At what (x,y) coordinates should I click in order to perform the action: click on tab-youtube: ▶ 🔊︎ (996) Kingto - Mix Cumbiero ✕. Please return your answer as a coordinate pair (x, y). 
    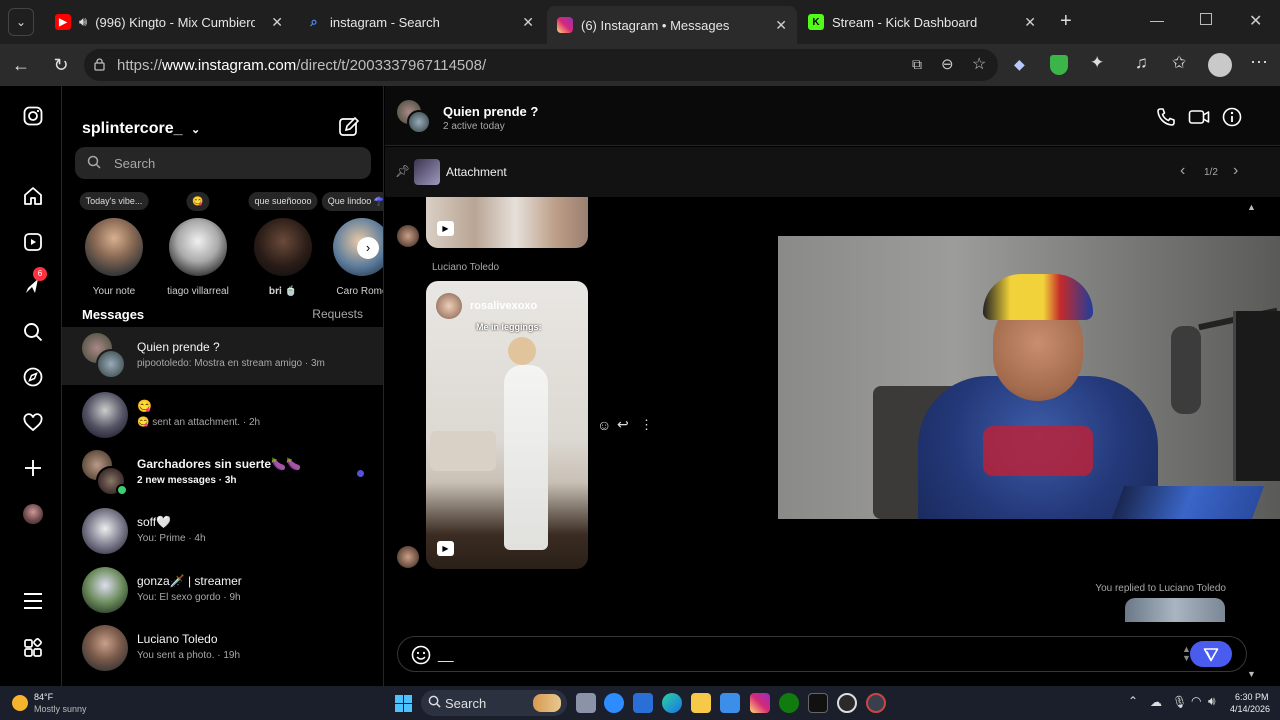
    Looking at the image, I should click on (169, 22).